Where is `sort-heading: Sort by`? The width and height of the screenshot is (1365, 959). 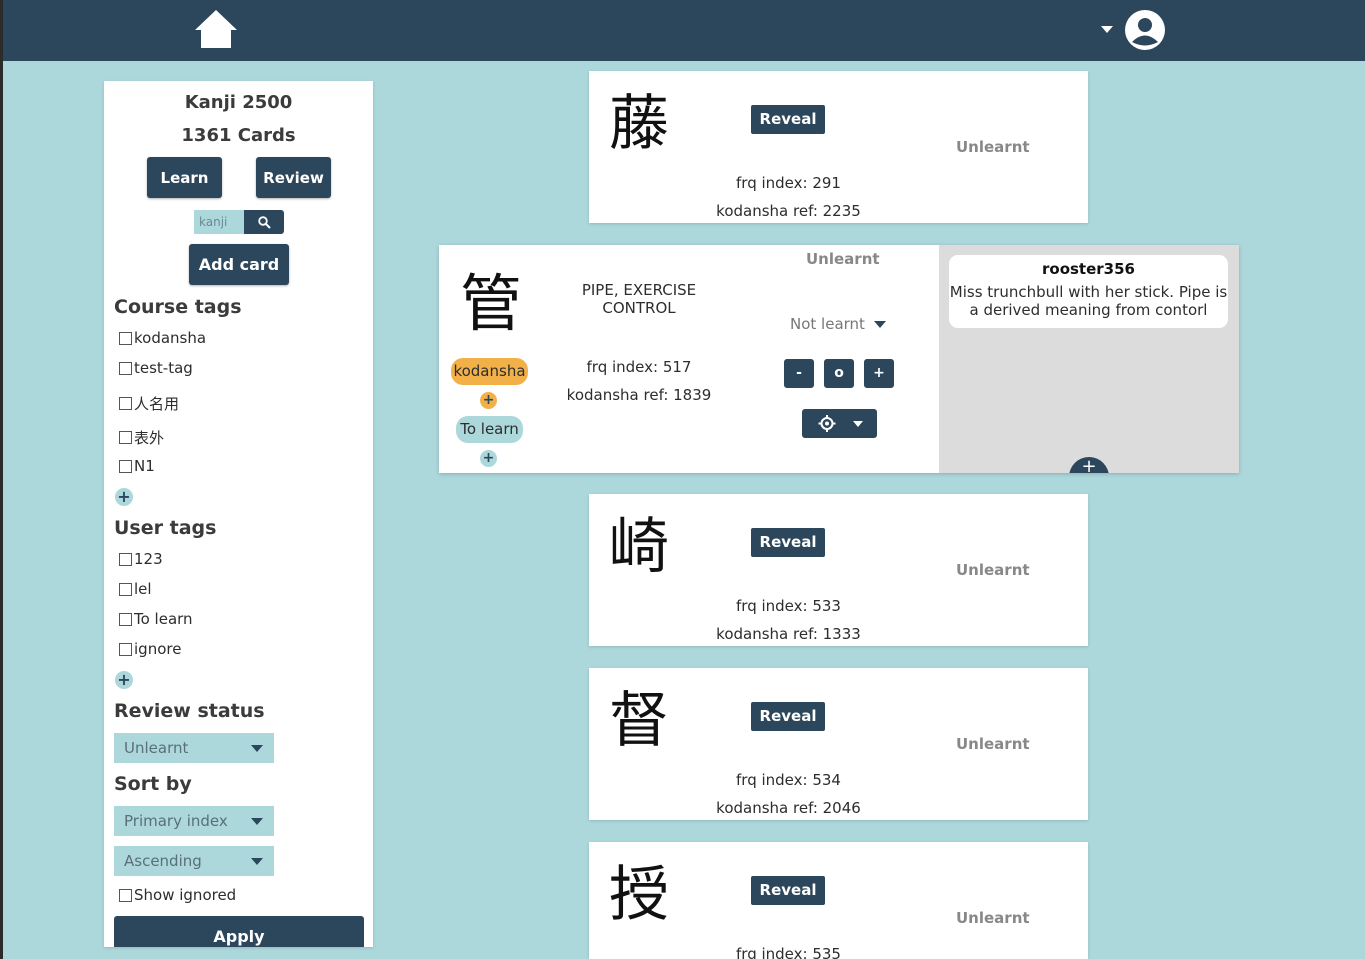
sort-heading: Sort by is located at coordinates (153, 784).